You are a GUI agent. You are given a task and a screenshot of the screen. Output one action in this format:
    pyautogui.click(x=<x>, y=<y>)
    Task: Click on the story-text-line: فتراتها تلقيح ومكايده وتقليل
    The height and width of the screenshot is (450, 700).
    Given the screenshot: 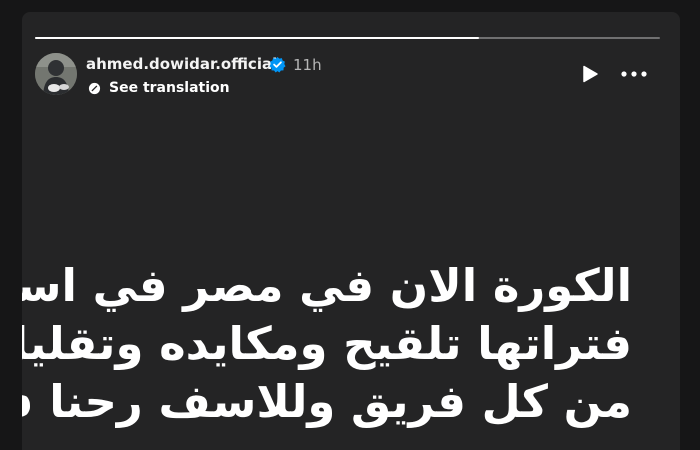 What is the action you would take?
    pyautogui.click(x=327, y=343)
    